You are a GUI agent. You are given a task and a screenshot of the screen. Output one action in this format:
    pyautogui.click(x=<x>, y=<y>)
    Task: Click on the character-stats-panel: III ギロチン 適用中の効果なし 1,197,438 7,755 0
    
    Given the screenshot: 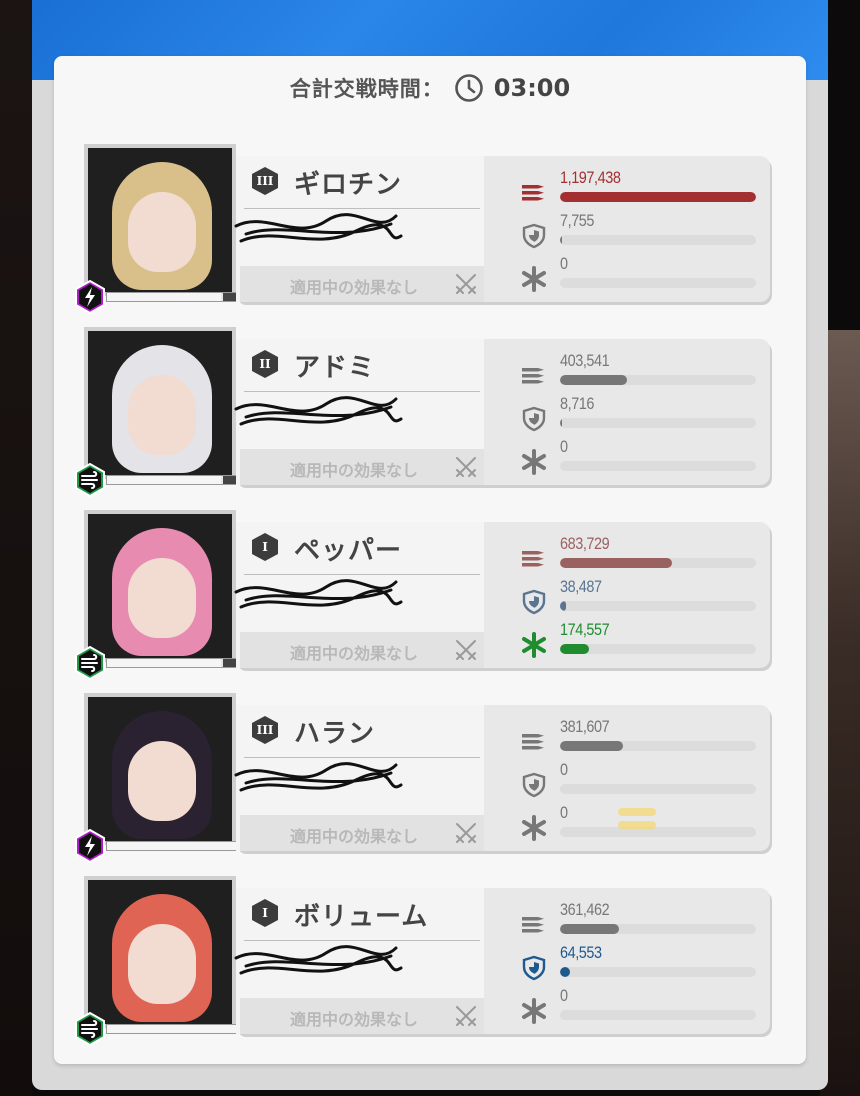 What is the action you would take?
    pyautogui.click(x=502, y=229)
    